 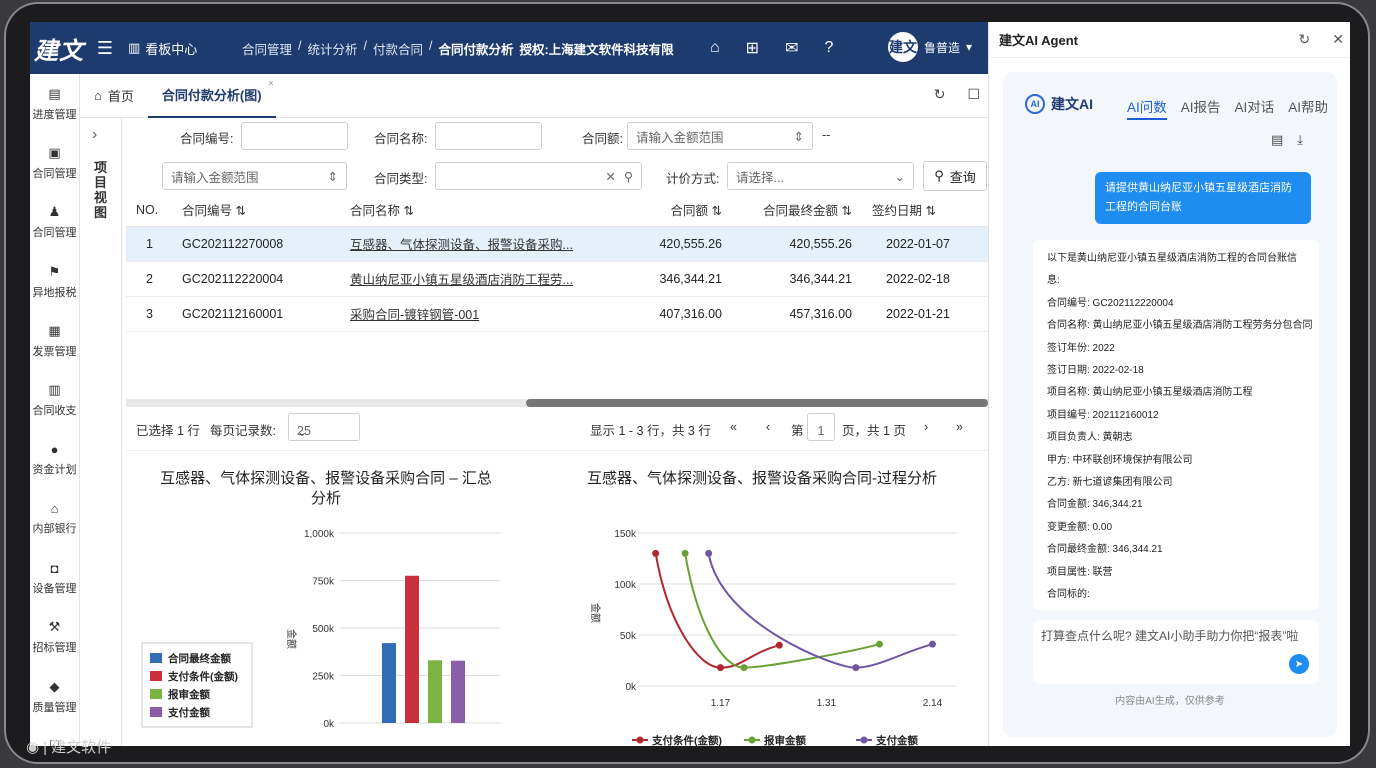 What do you see at coordinates (54, 340) in the screenshot?
I see `sidebar-item: ▦ 发票管理` at bounding box center [54, 340].